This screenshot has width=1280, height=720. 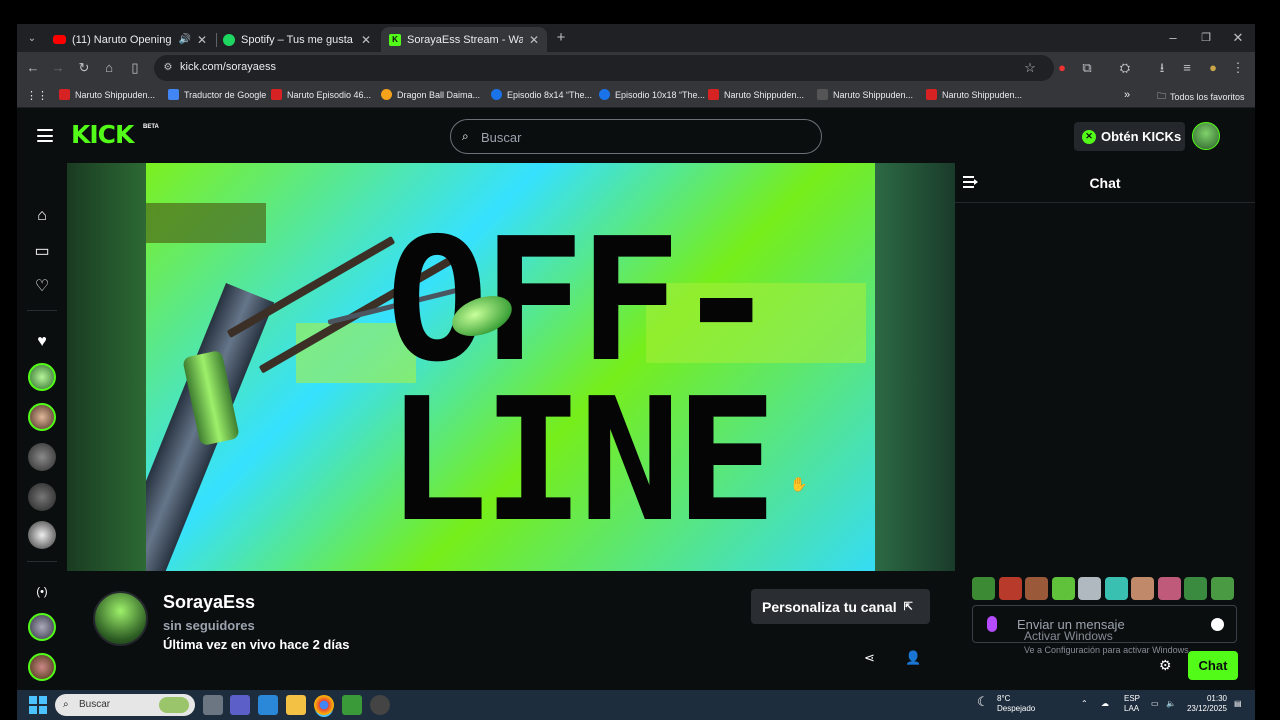 What do you see at coordinates (992, 624) in the screenshot?
I see `microphone-icon` at bounding box center [992, 624].